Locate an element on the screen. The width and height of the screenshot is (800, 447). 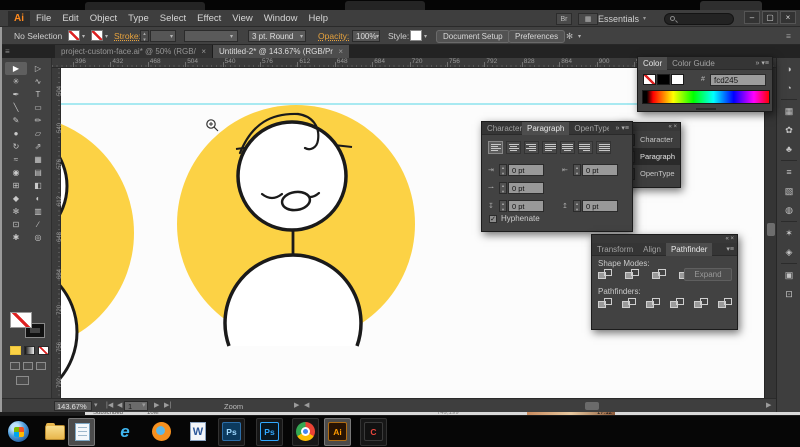
profile-dropdown-icon: ▾ is located at coordinates (231, 36).